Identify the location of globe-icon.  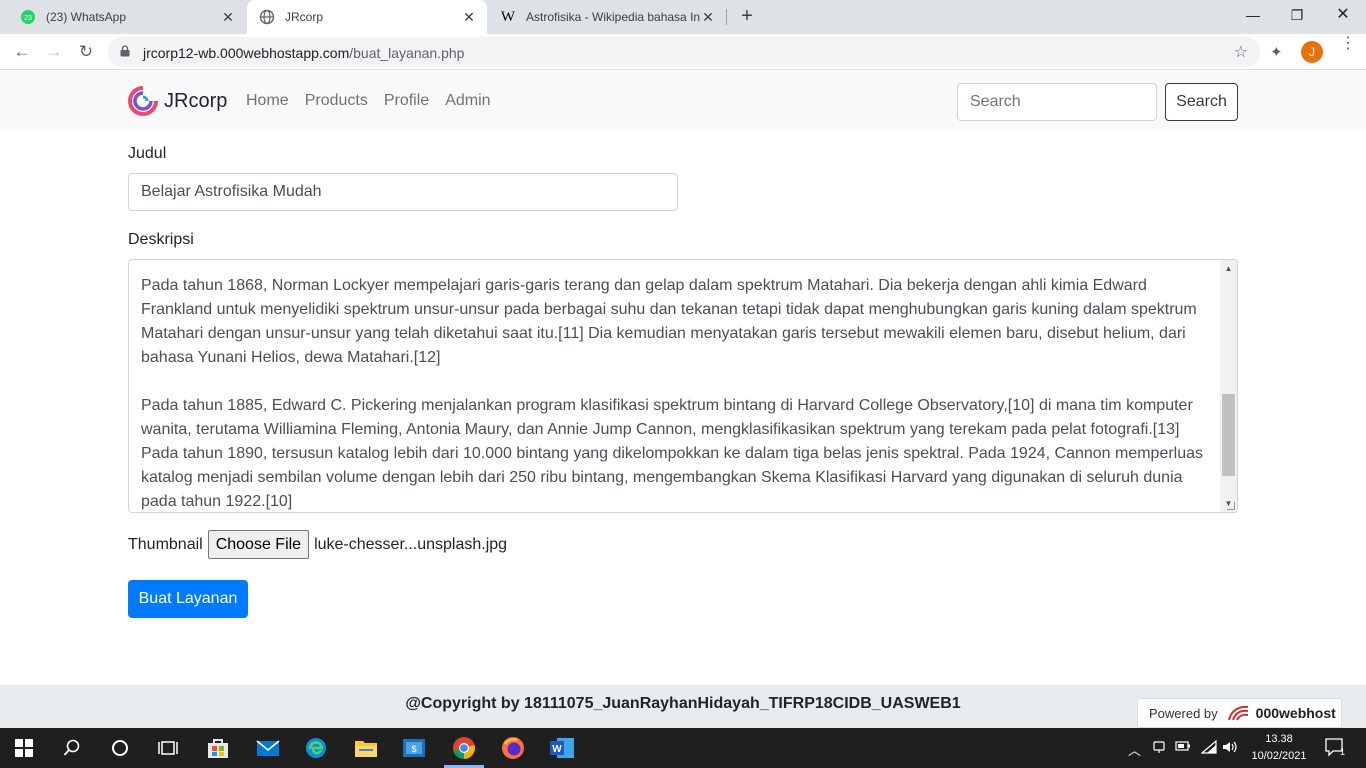
(267, 17).